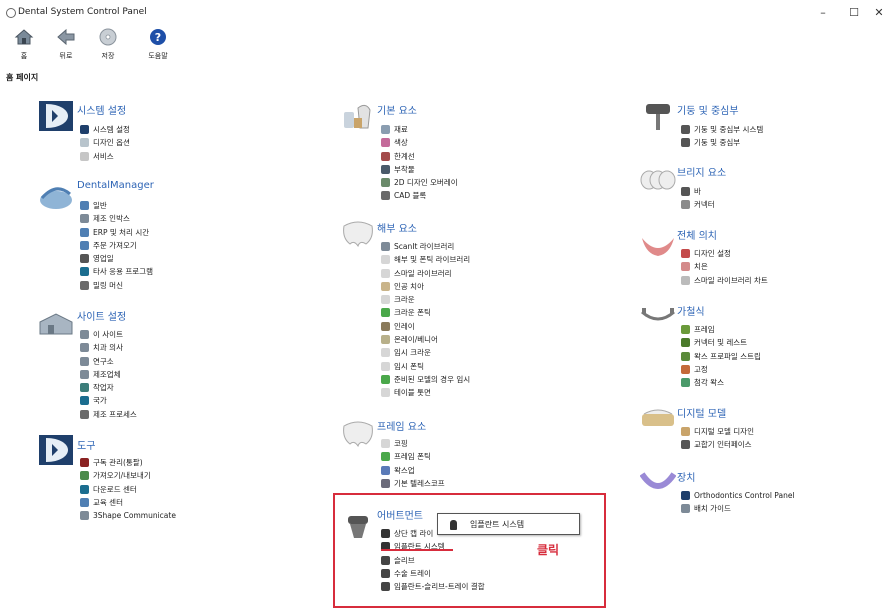 Image resolution: width=890 pixels, height=609 pixels. What do you see at coordinates (701, 412) in the screenshot?
I see `category-title: 디지털 모델` at bounding box center [701, 412].